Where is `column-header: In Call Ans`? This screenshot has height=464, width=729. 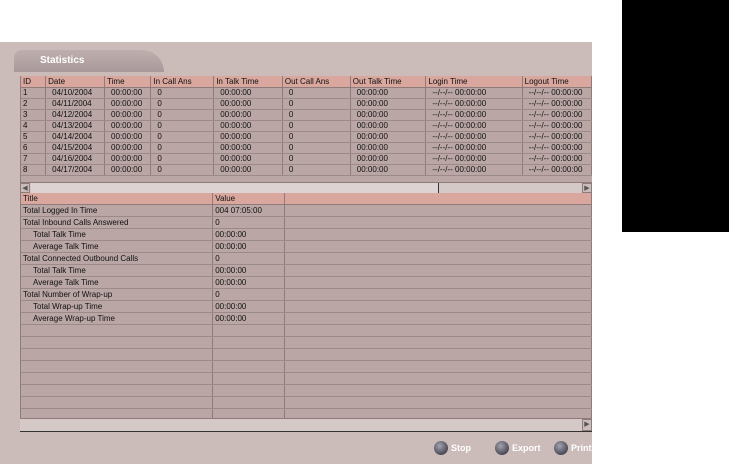 column-header: In Call Ans is located at coordinates (182, 82).